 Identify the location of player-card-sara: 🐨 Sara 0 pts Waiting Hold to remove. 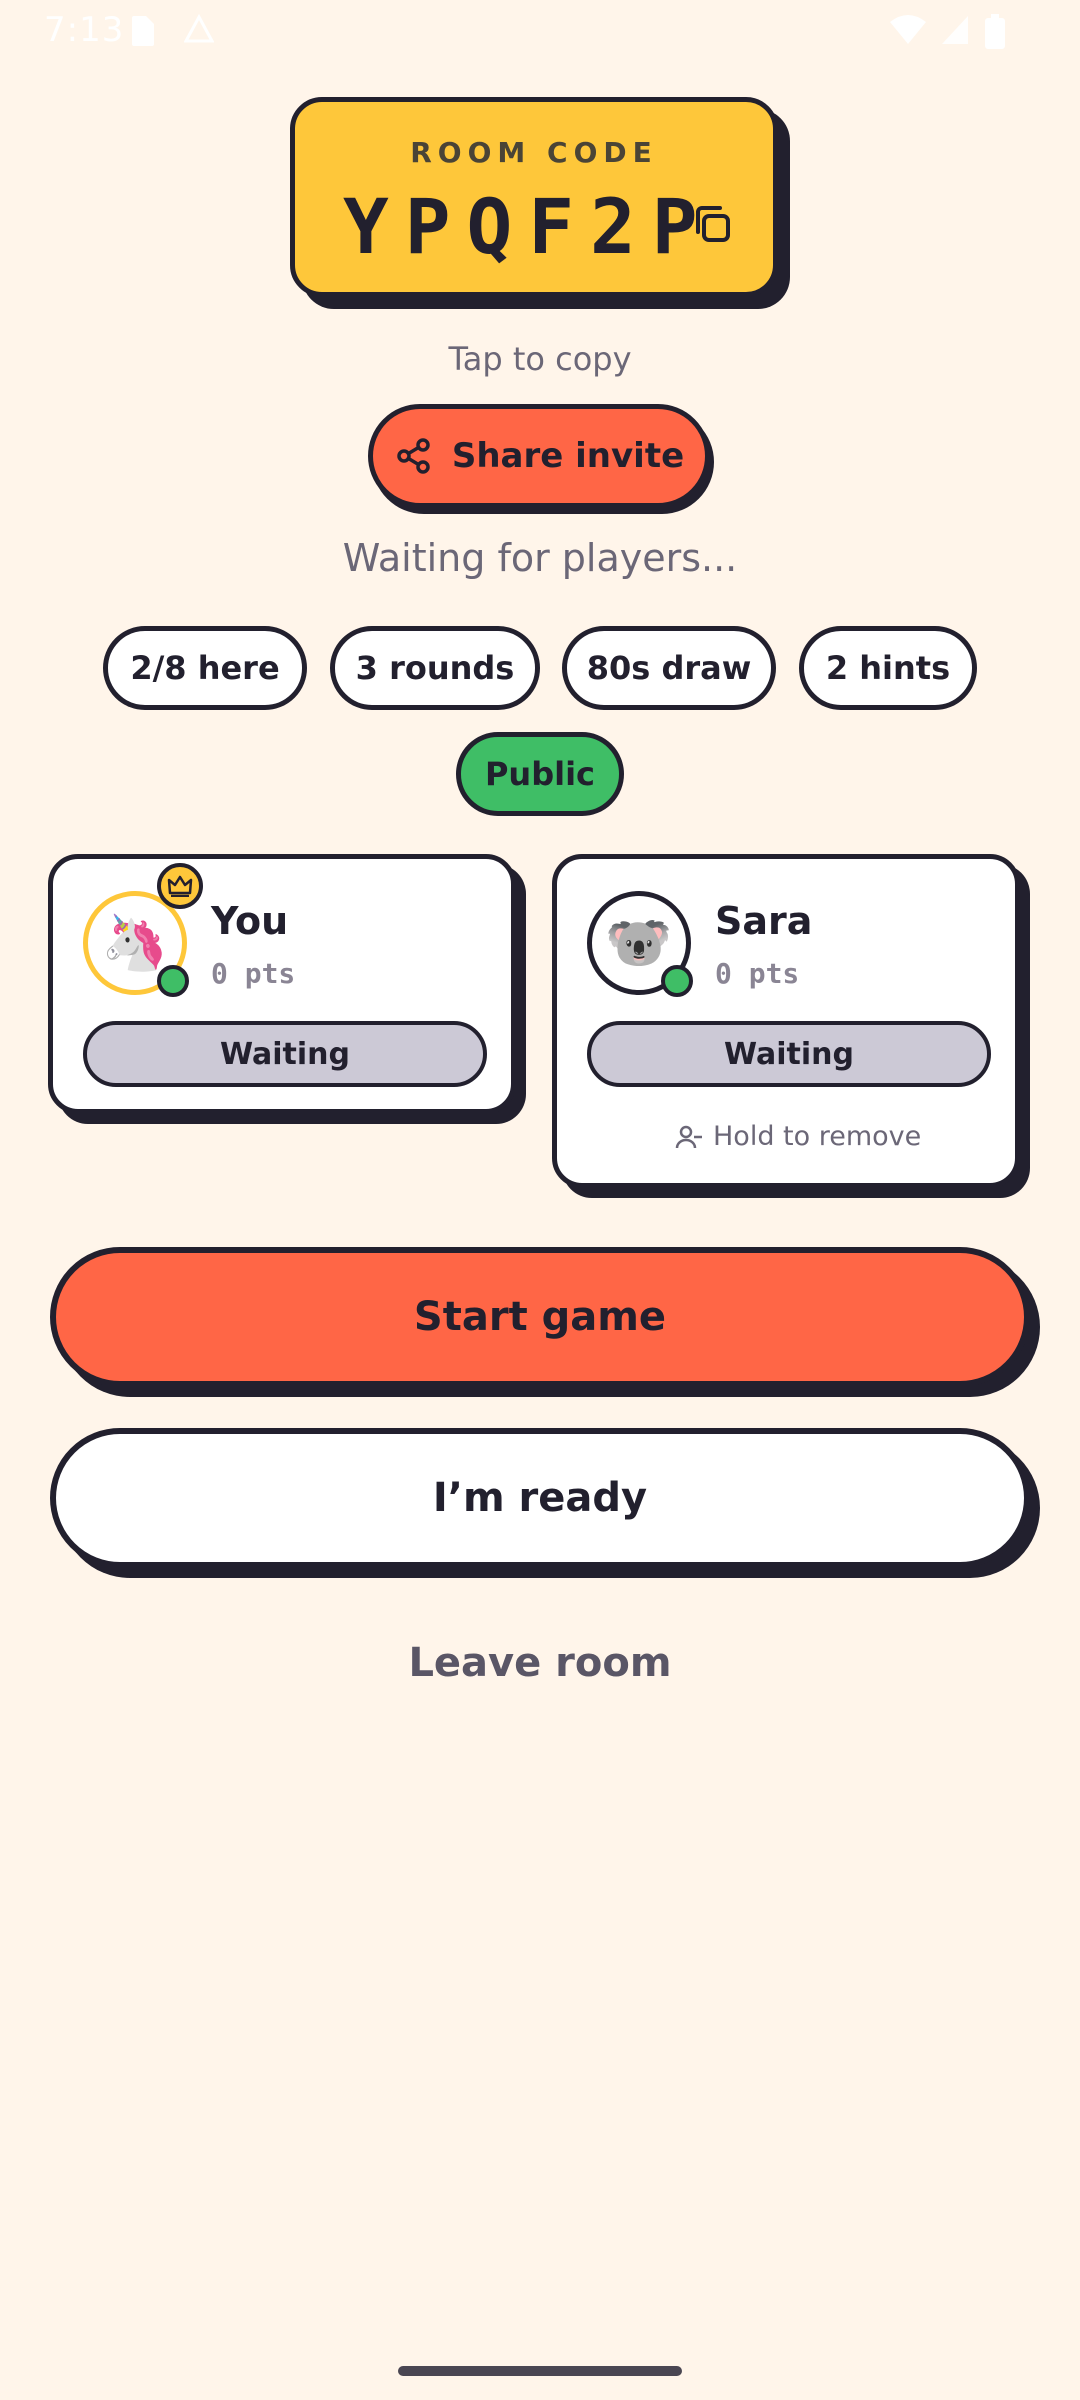
(786, 1021).